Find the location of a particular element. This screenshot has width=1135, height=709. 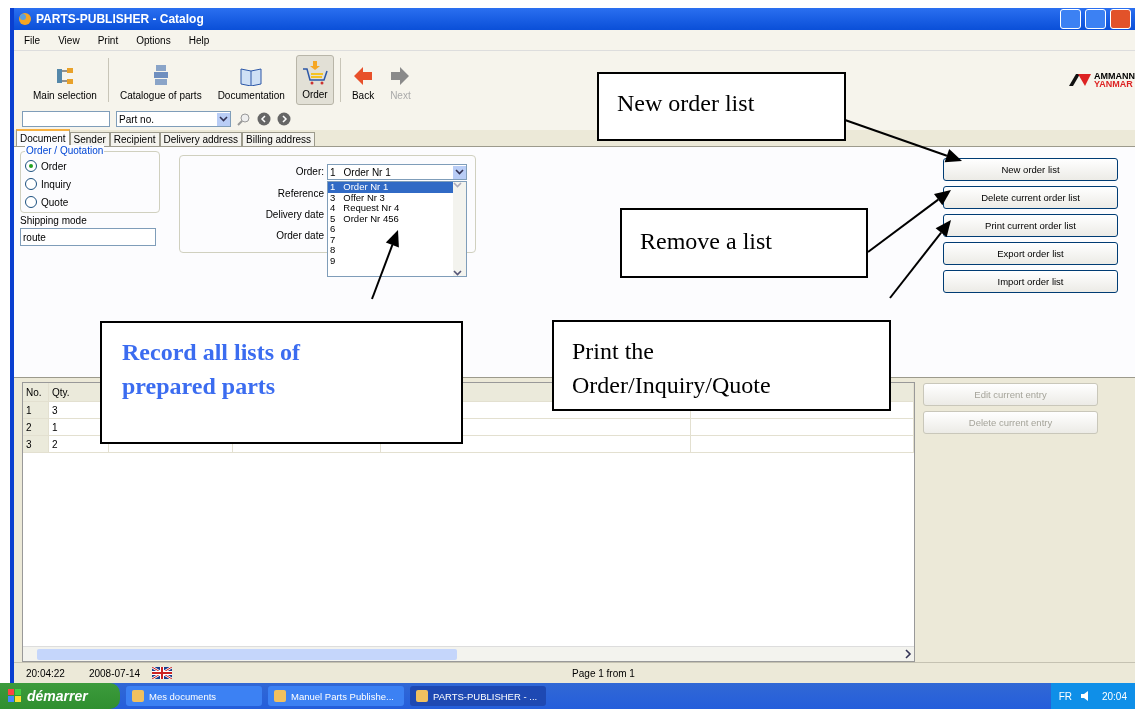

field-label: Delivery date is located at coordinates (294, 214).